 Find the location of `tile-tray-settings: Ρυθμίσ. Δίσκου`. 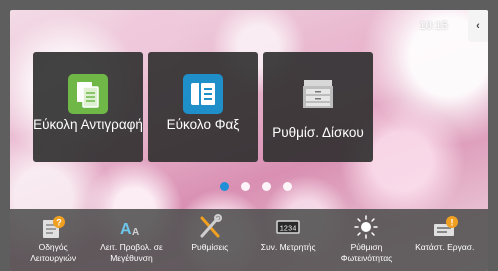

tile-tray-settings: Ρυθμίσ. Δίσκου is located at coordinates (318, 107).